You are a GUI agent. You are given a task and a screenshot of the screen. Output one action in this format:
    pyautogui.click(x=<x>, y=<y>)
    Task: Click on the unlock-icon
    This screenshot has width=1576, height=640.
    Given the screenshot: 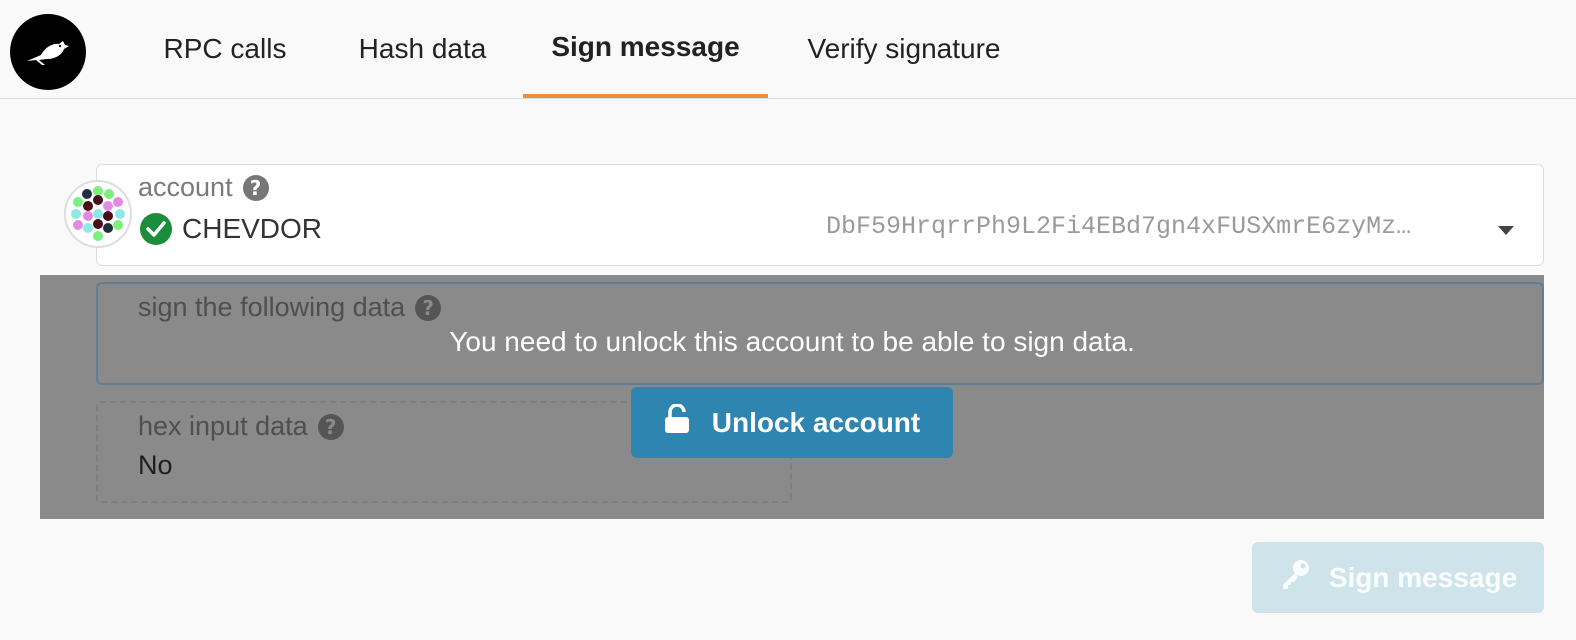 What is the action you would take?
    pyautogui.click(x=677, y=422)
    